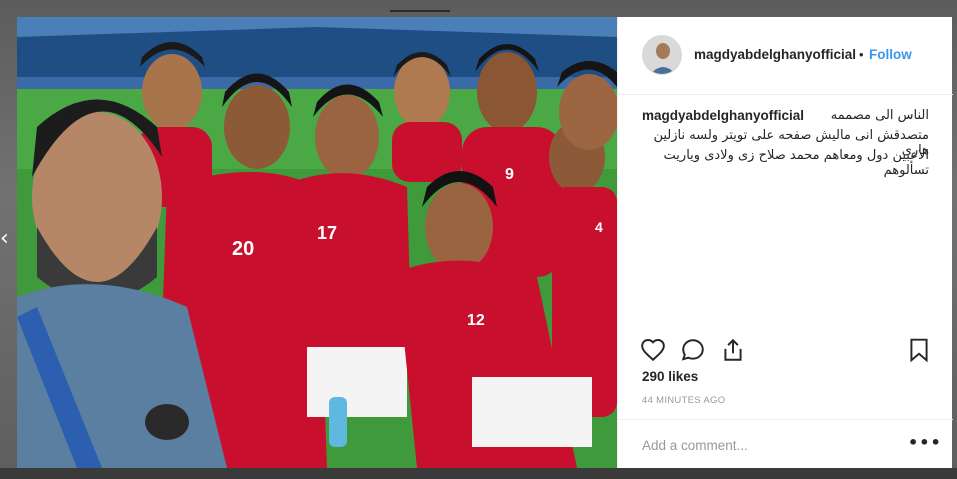 The image size is (957, 479). I want to click on caption-line-1: الناس الى مصممه, so click(879, 115).